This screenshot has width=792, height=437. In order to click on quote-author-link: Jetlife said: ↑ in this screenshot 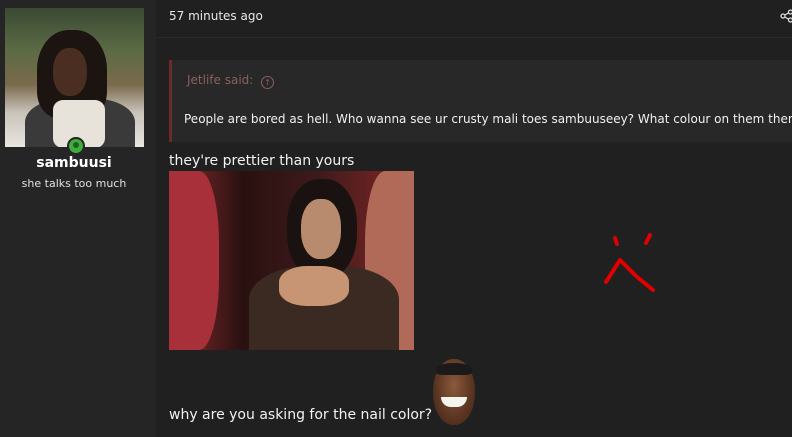, I will do `click(231, 81)`.